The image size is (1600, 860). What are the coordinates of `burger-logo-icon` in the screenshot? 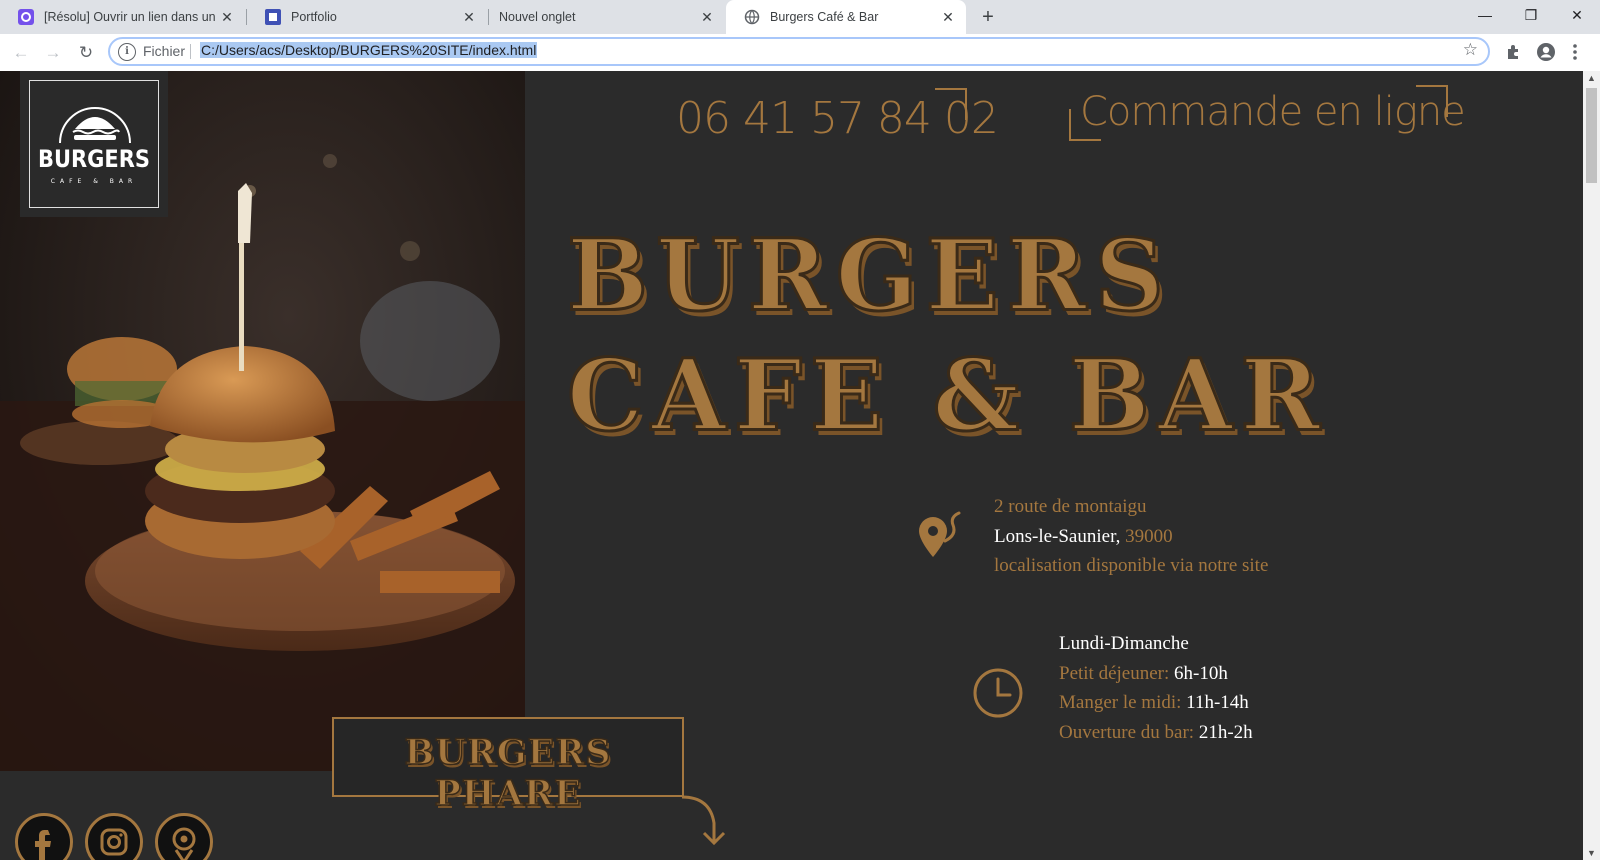 It's located at (95, 125).